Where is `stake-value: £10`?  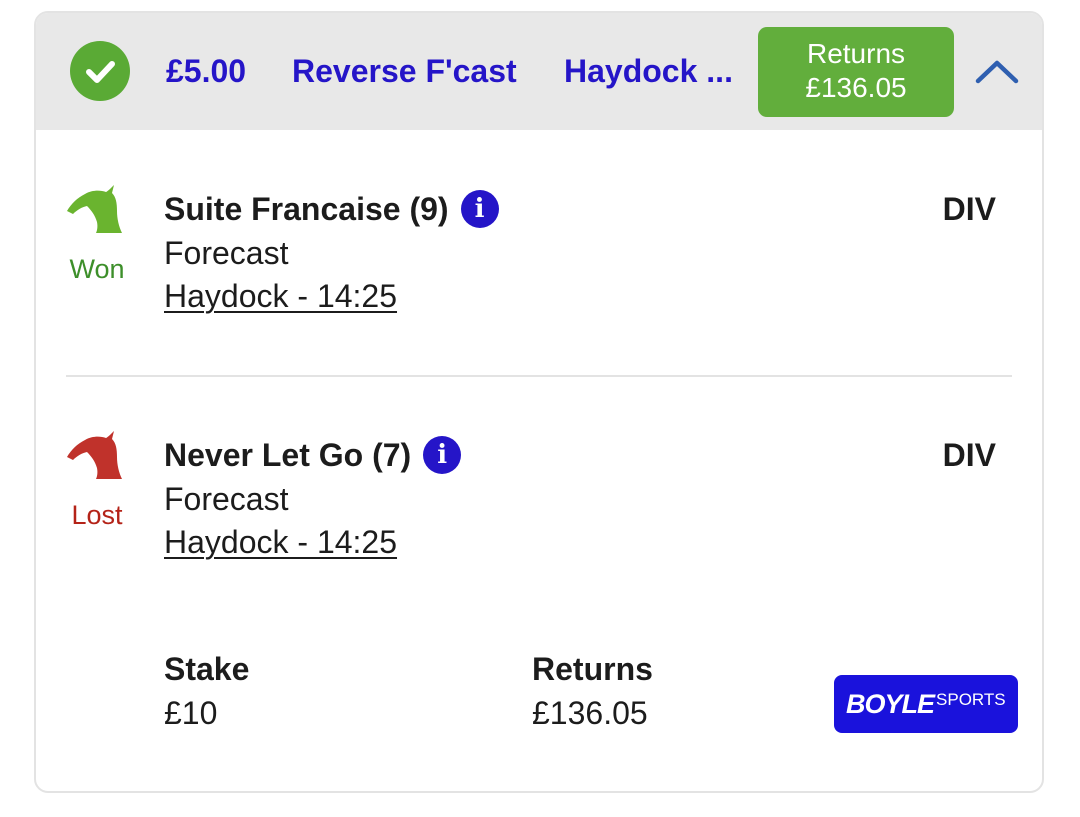 stake-value: £10 is located at coordinates (191, 713).